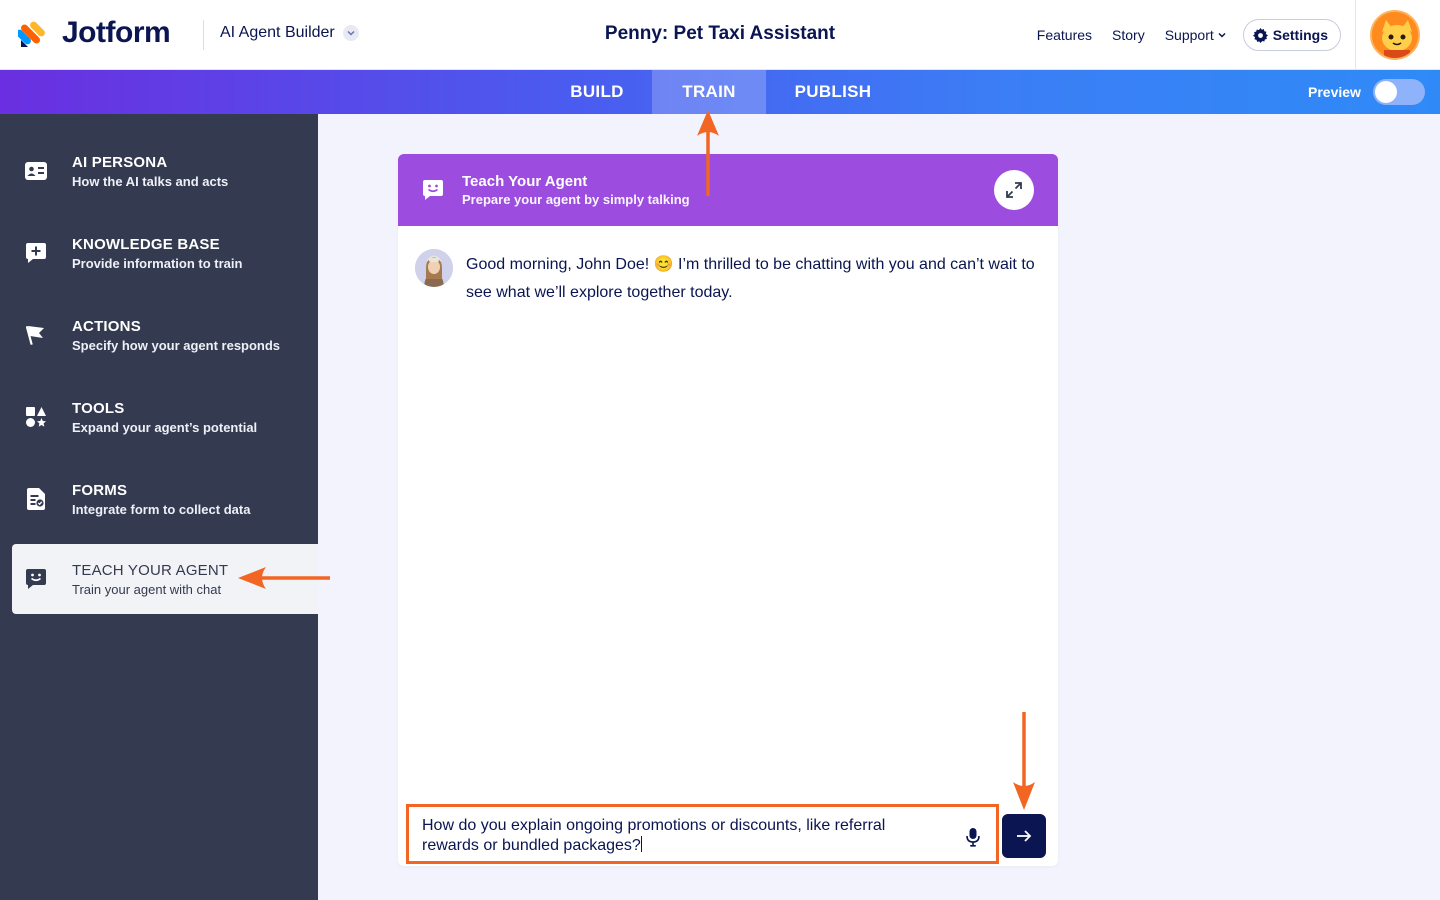 The image size is (1440, 900). I want to click on sidebar-item-subtitle: Provide information to train, so click(157, 263).